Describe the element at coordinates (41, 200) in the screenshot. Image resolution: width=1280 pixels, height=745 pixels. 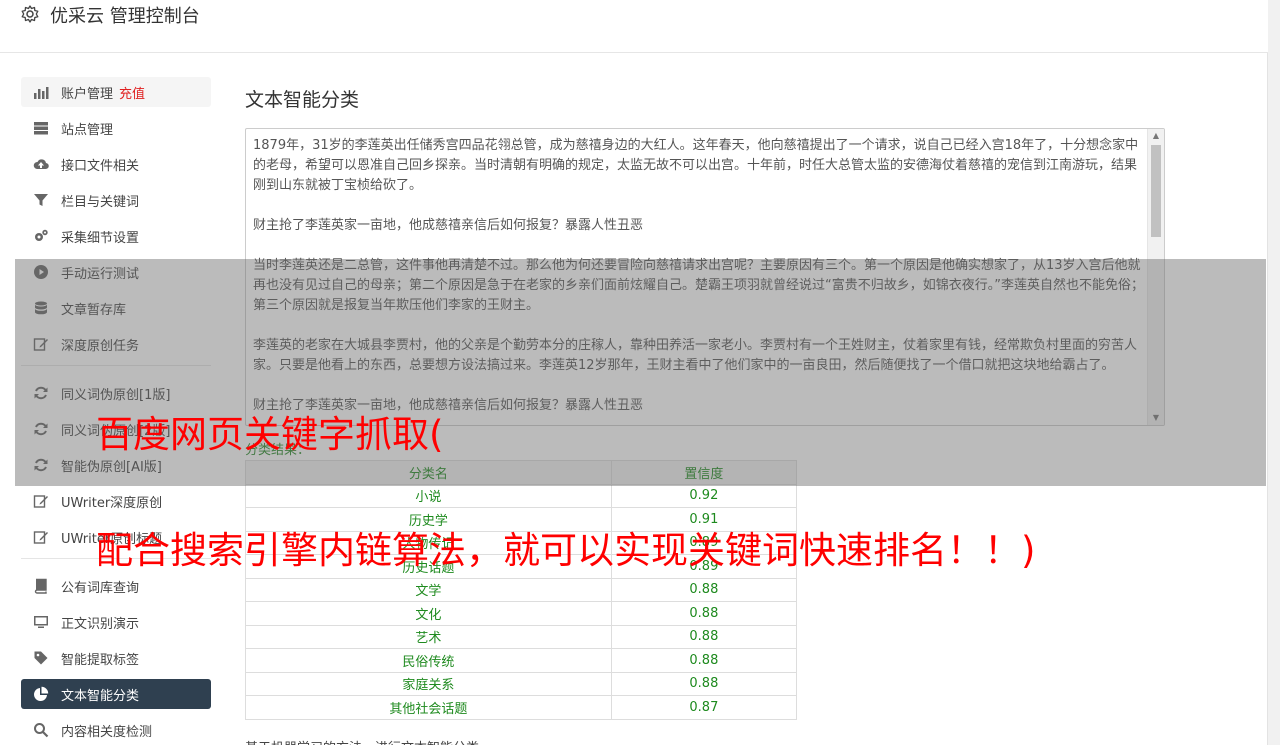
I see `filter-icon` at that location.